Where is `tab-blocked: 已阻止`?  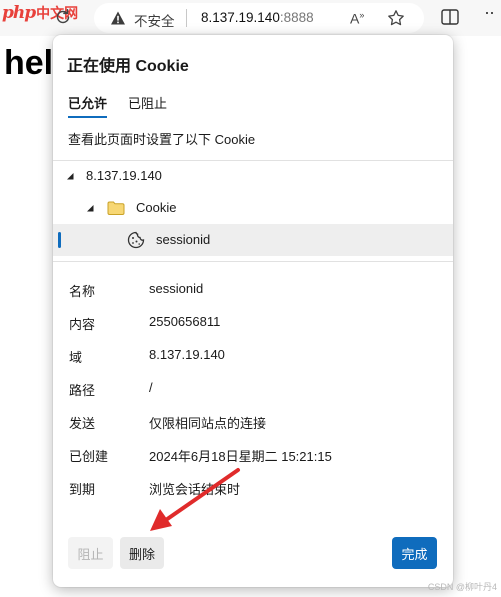
tab-blocked: 已阻止 is located at coordinates (147, 104).